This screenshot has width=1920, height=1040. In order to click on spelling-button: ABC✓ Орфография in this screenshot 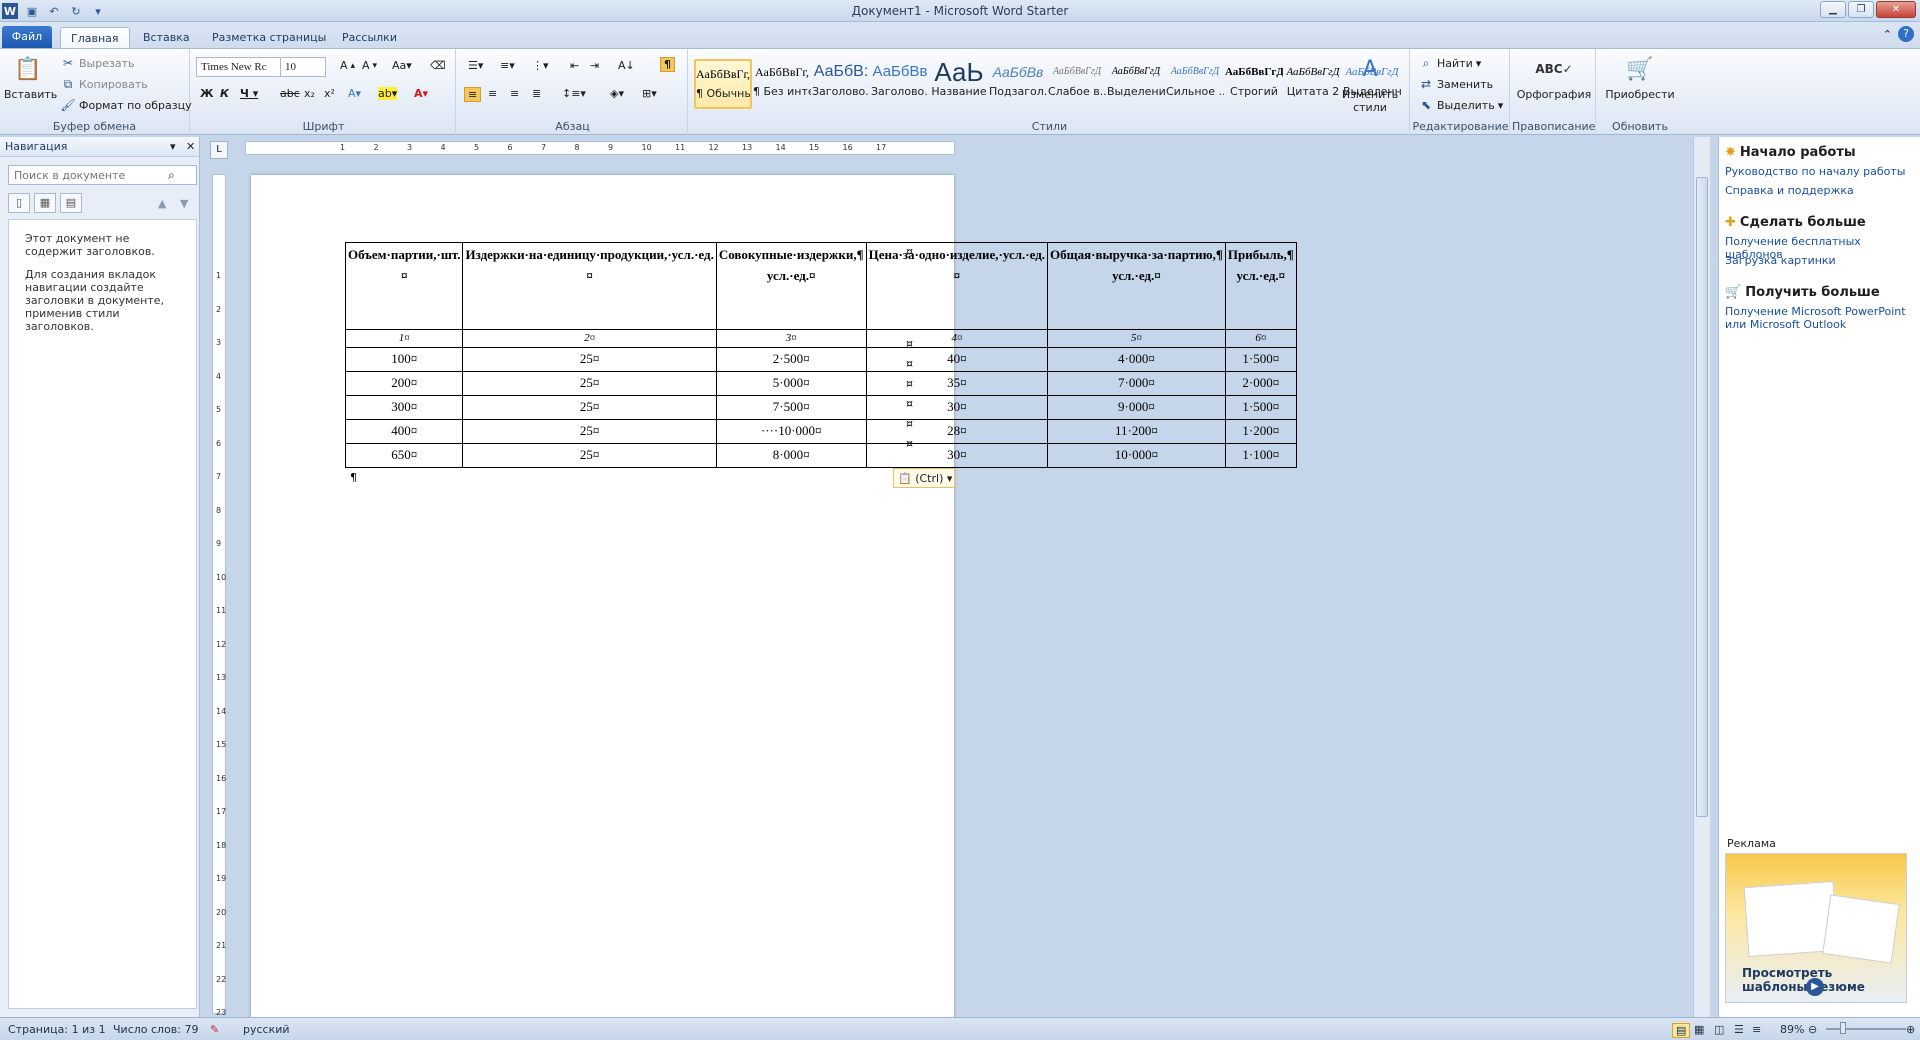, I will do `click(1554, 77)`.